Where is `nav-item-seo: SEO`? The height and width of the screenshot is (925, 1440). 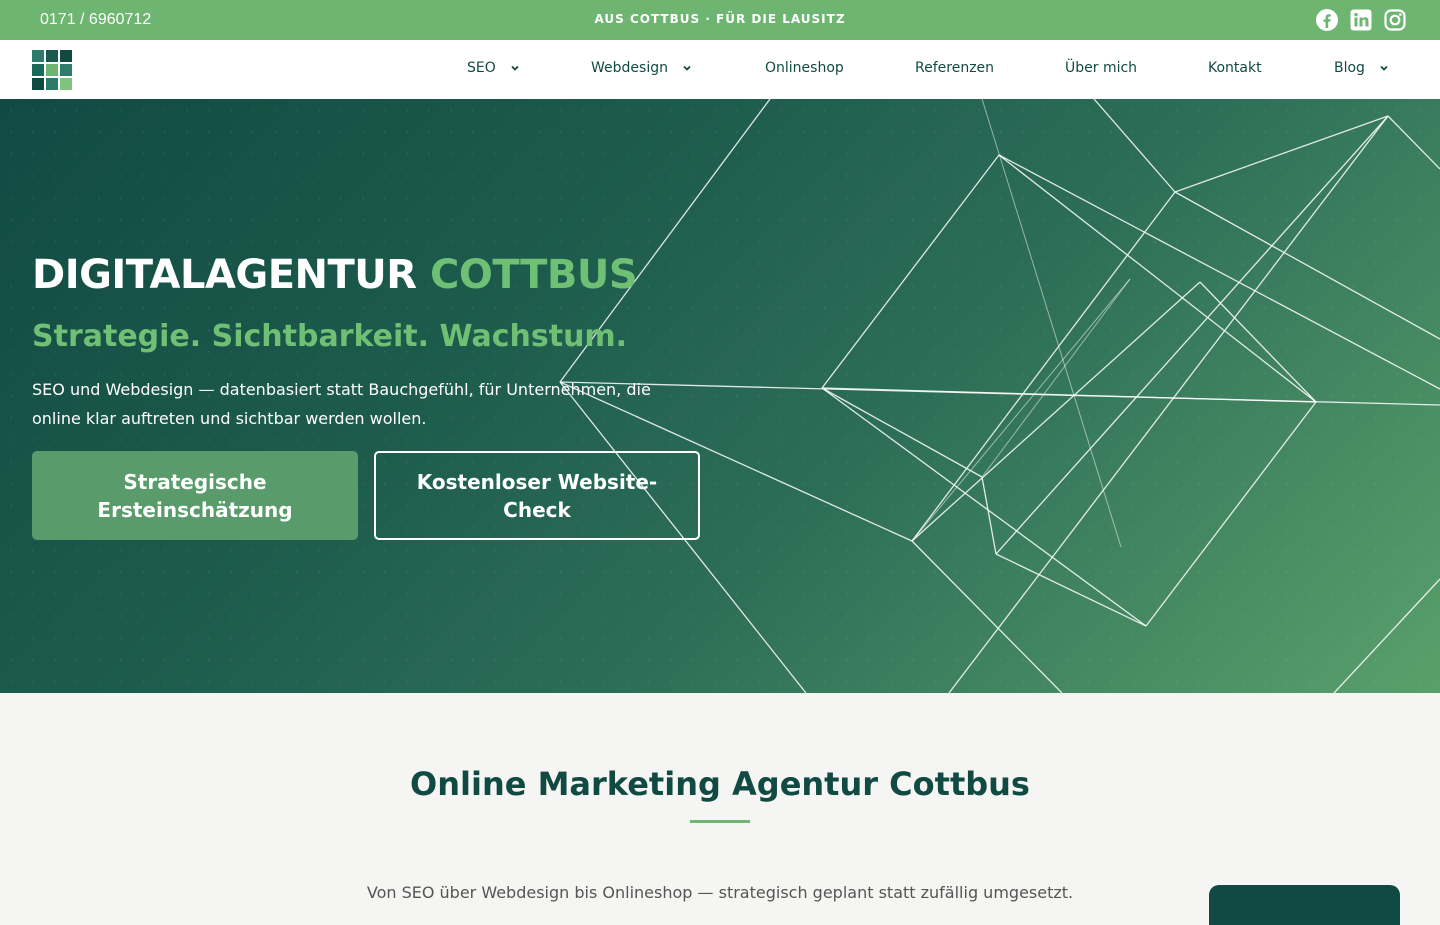
nav-item-seo: SEO is located at coordinates (493, 68).